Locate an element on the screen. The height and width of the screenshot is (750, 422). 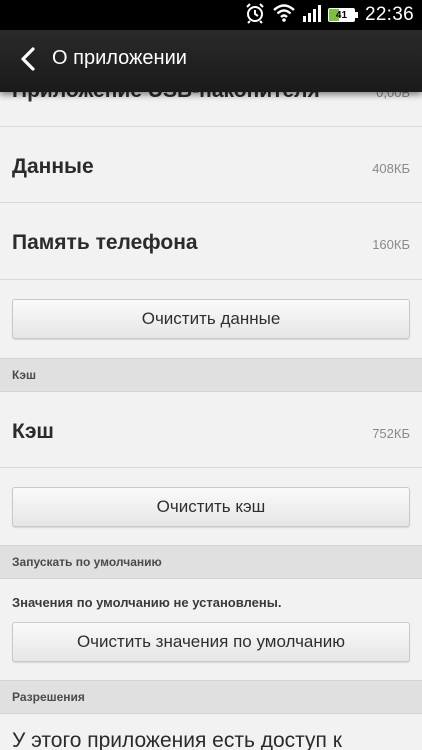
status-icons: 41 22:36 is located at coordinates (329, 15).